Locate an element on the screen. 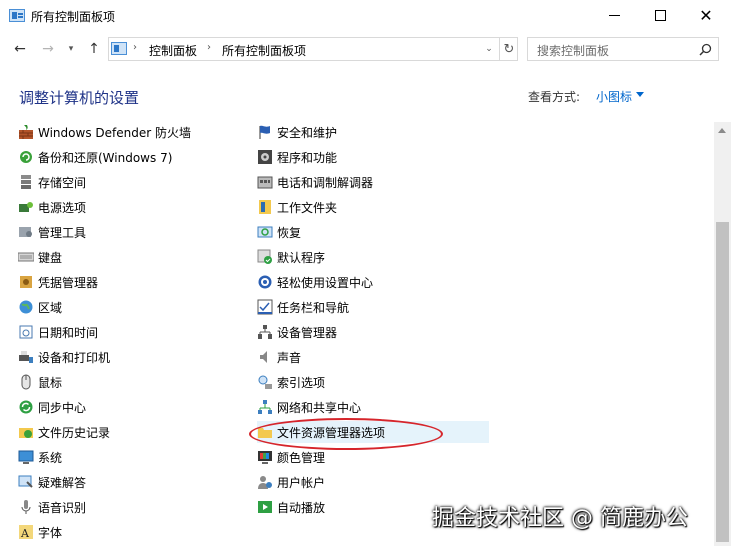  admin-tools-icon is located at coordinates (26, 232).